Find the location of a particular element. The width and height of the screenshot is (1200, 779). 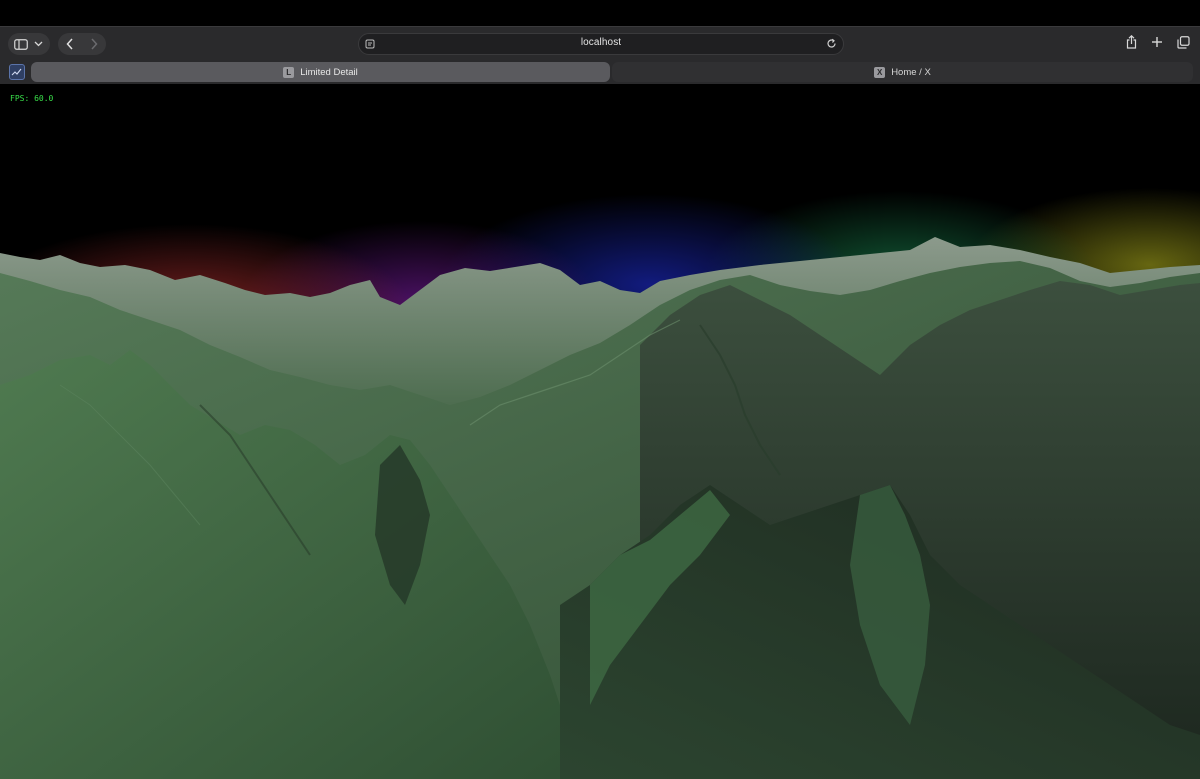

browser-toolbar: localhost is located at coordinates (600, 43).